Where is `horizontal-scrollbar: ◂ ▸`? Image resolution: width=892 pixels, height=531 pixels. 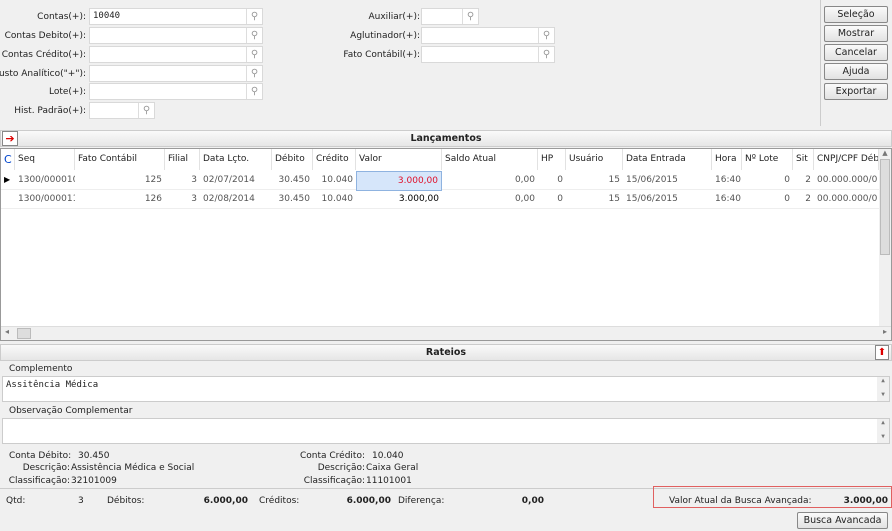
horizontal-scrollbar: ◂ ▸ is located at coordinates (446, 333).